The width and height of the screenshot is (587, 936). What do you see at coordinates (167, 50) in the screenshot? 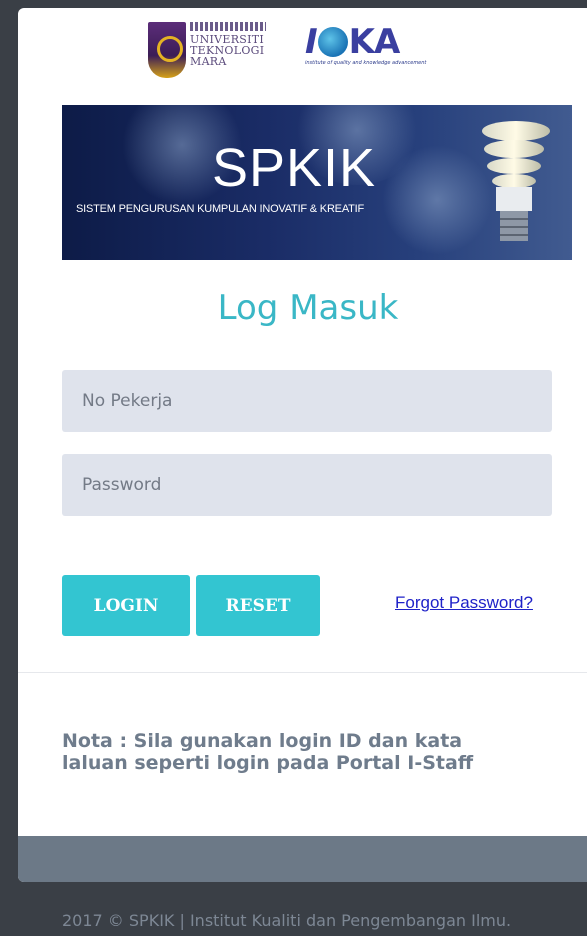
I see `uitm-crest-icon` at bounding box center [167, 50].